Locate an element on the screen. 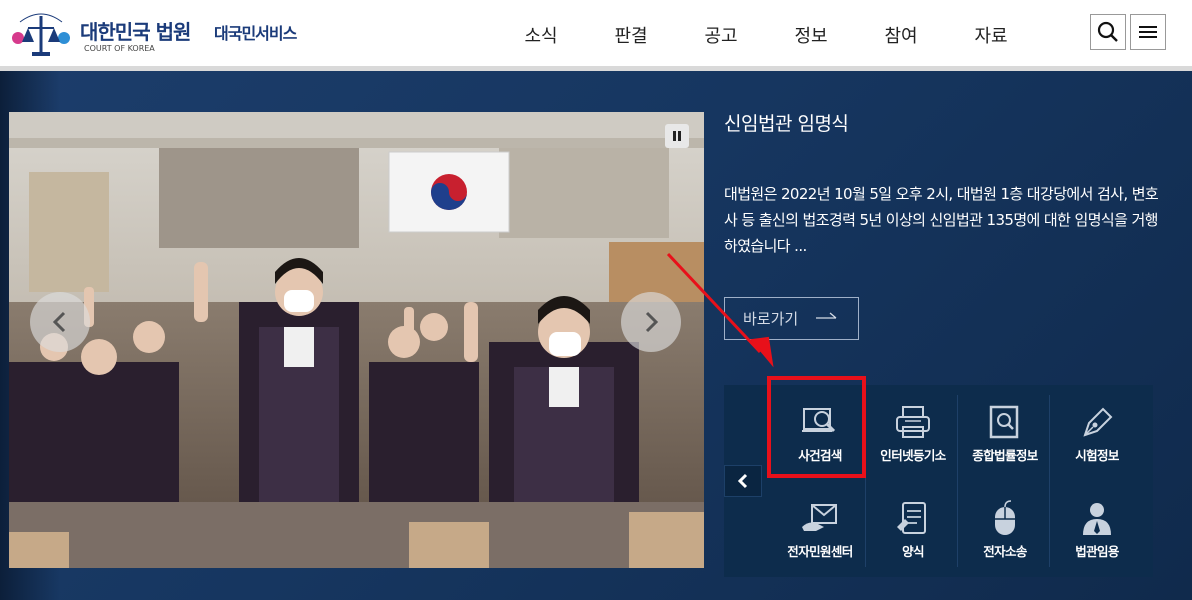  quick-prev-button is located at coordinates (743, 481).